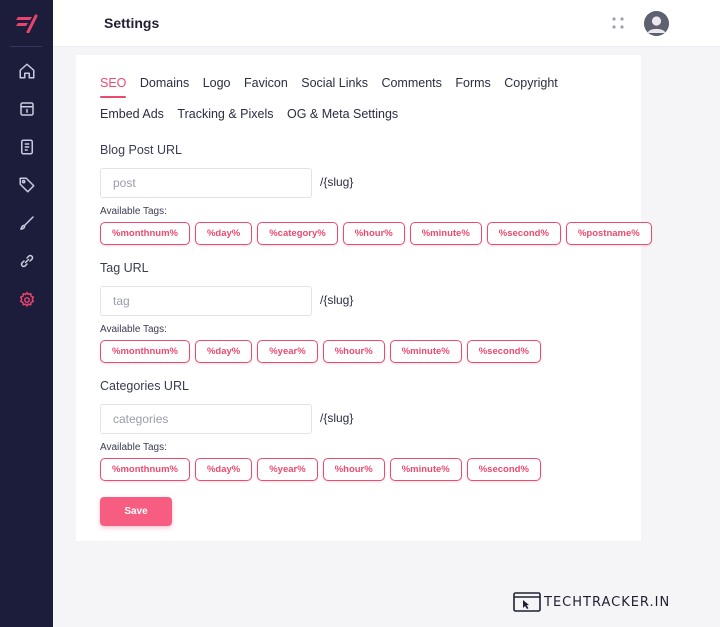 The image size is (720, 627). I want to click on watermark: TECHTRACKER.IN, so click(591, 602).